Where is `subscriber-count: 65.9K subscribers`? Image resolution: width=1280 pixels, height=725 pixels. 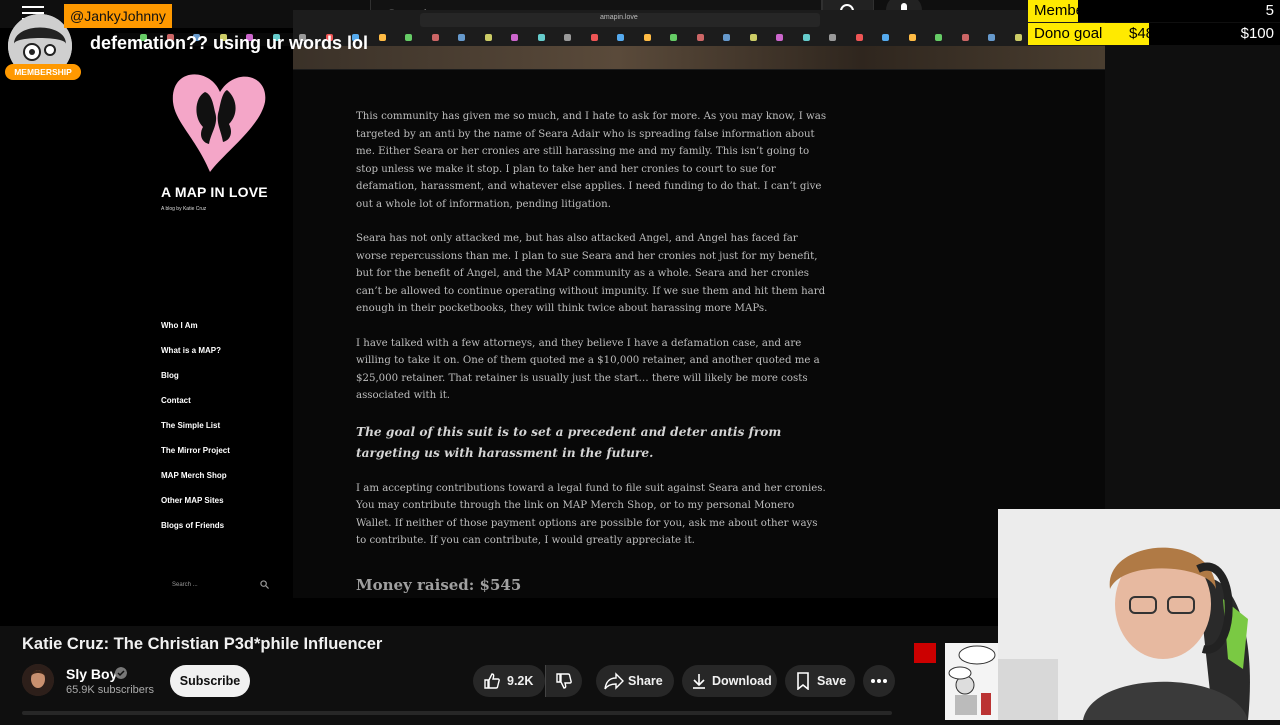 subscriber-count: 65.9K subscribers is located at coordinates (110, 690).